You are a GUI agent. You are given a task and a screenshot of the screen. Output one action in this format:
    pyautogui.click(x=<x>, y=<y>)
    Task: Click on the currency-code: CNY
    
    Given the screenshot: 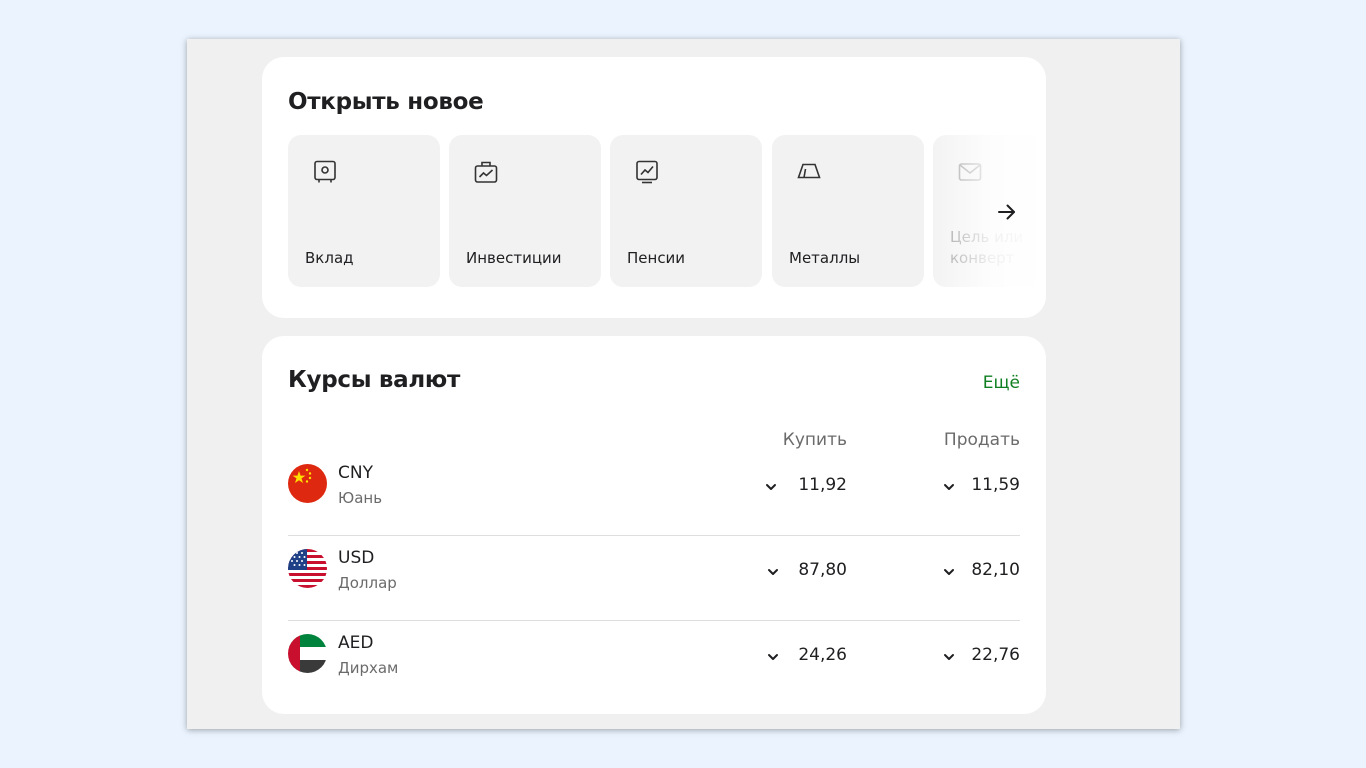 What is the action you would take?
    pyautogui.click(x=355, y=473)
    